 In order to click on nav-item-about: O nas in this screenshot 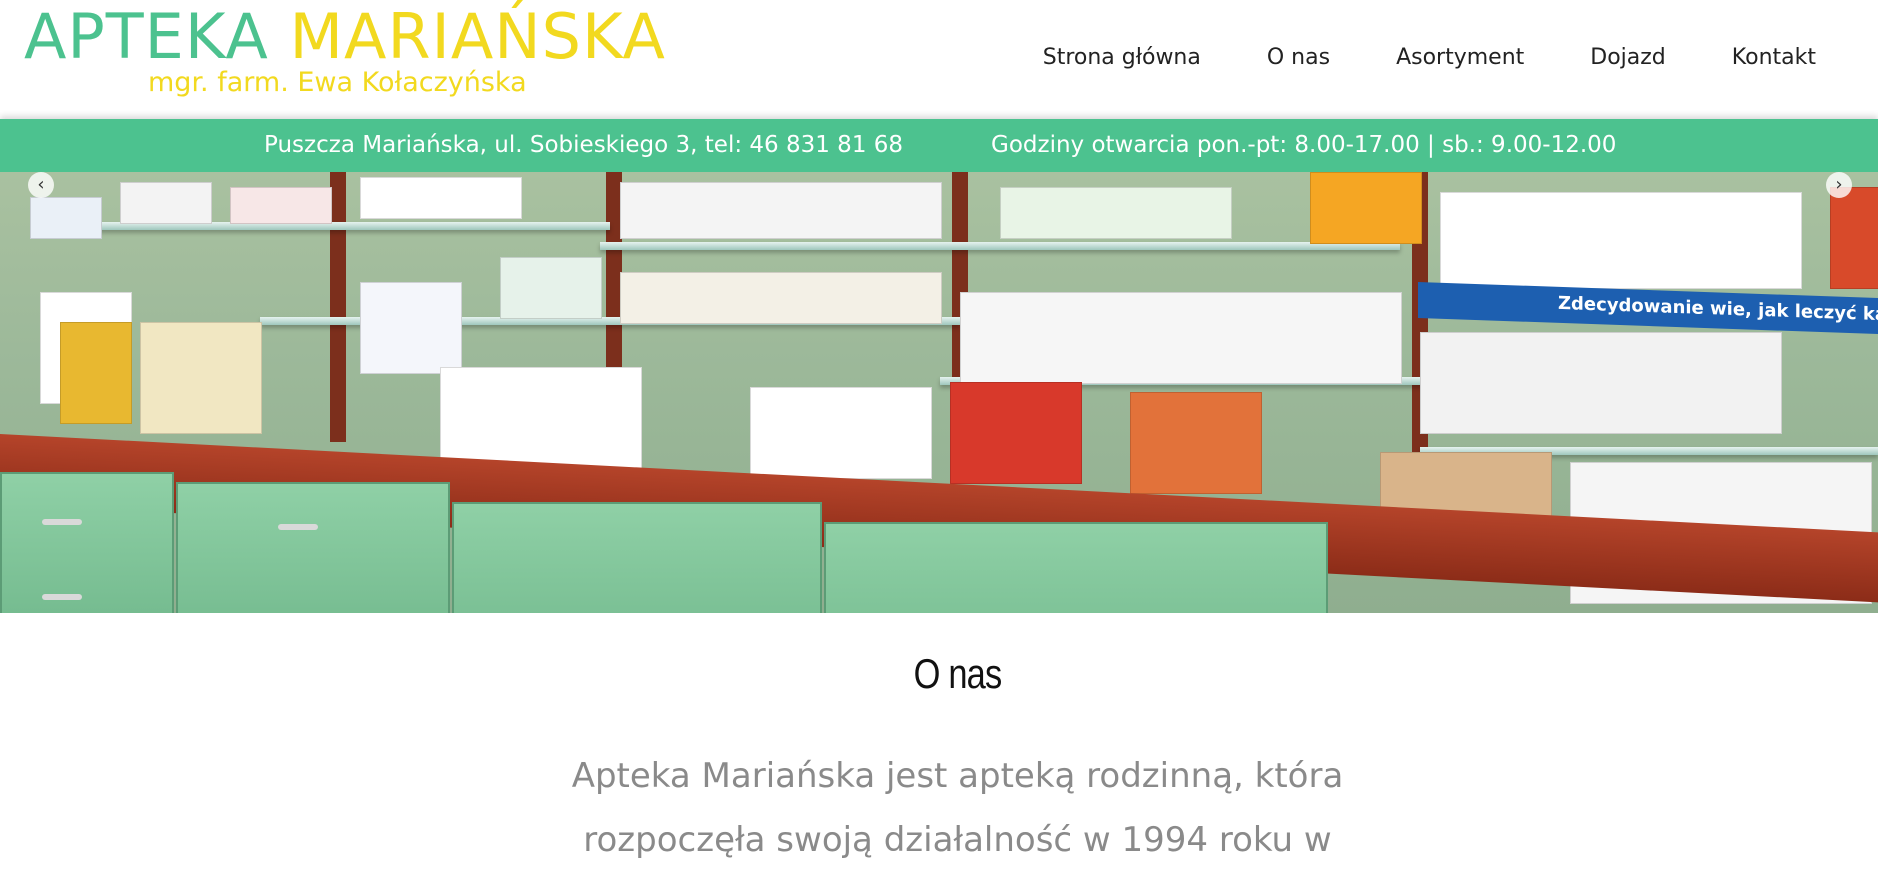, I will do `click(1298, 58)`.